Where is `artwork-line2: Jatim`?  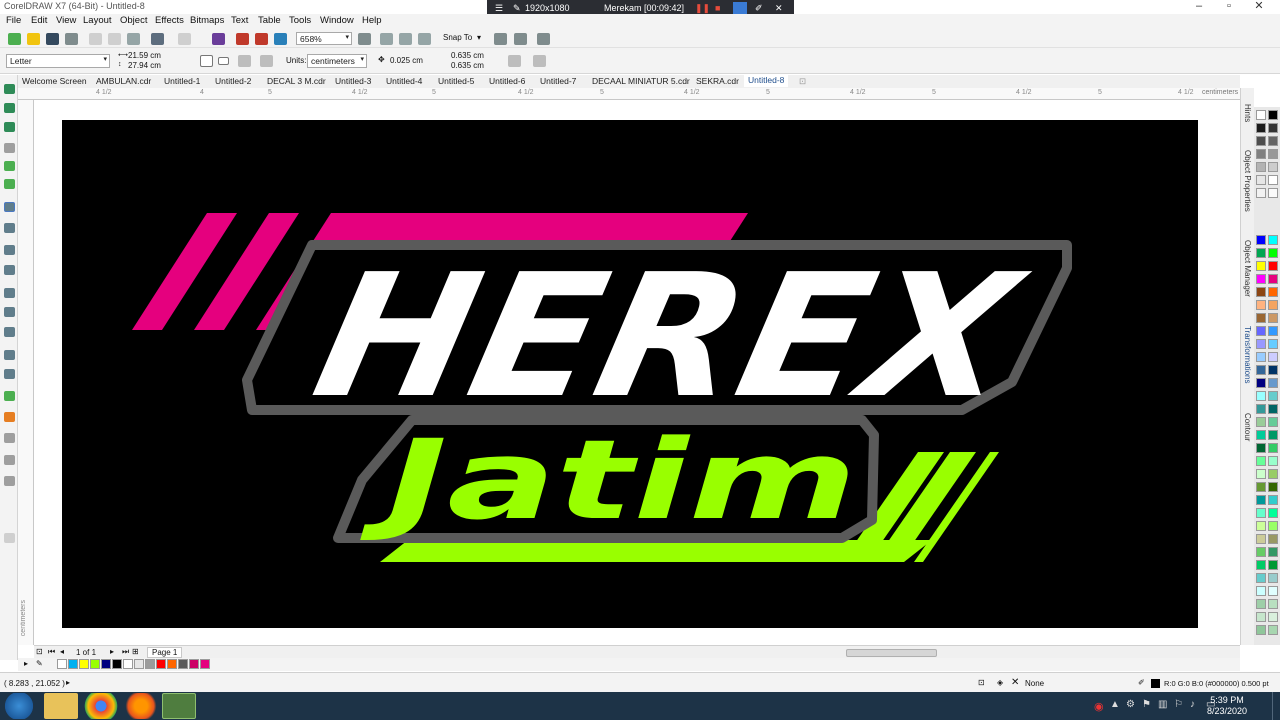 artwork-line2: Jatim is located at coordinates (608, 480).